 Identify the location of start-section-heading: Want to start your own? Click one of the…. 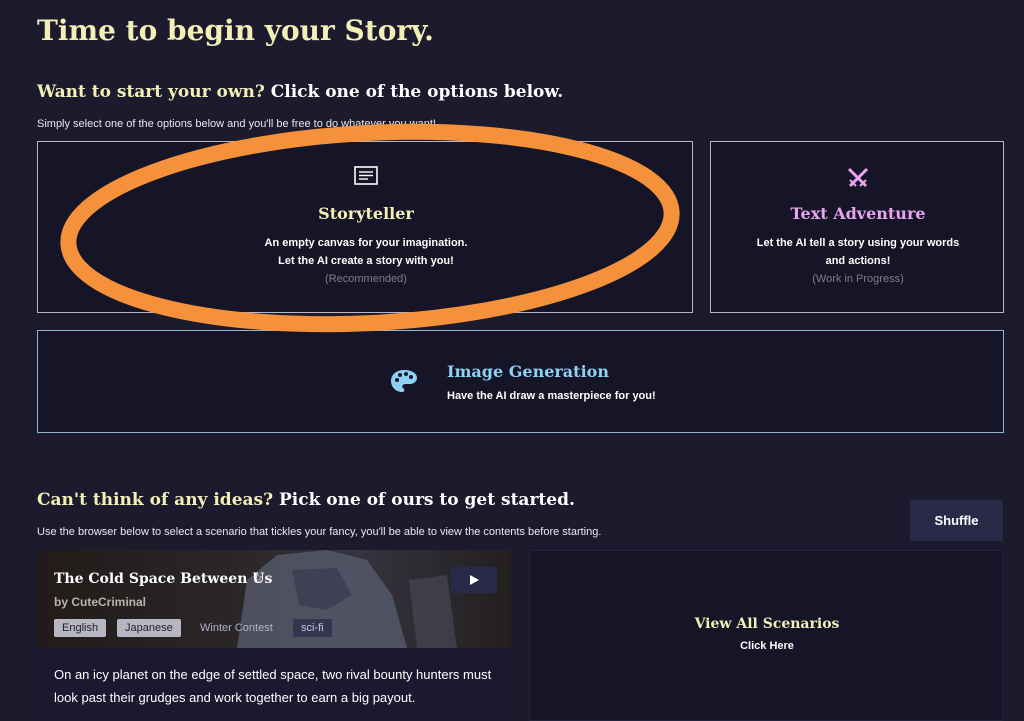
(300, 92).